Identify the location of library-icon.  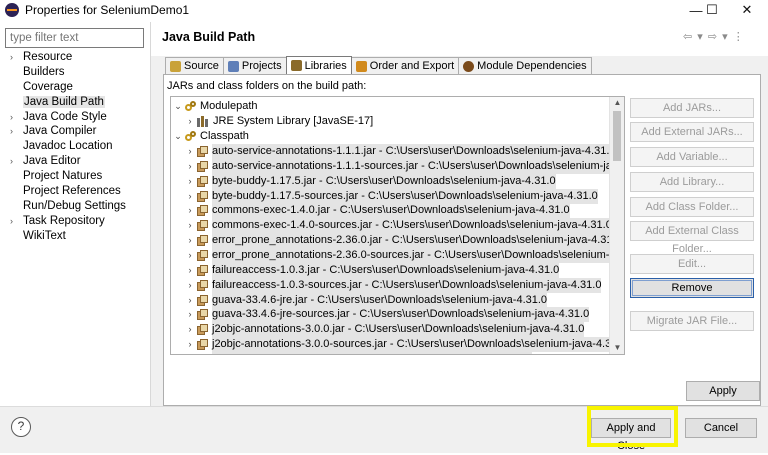
(203, 121).